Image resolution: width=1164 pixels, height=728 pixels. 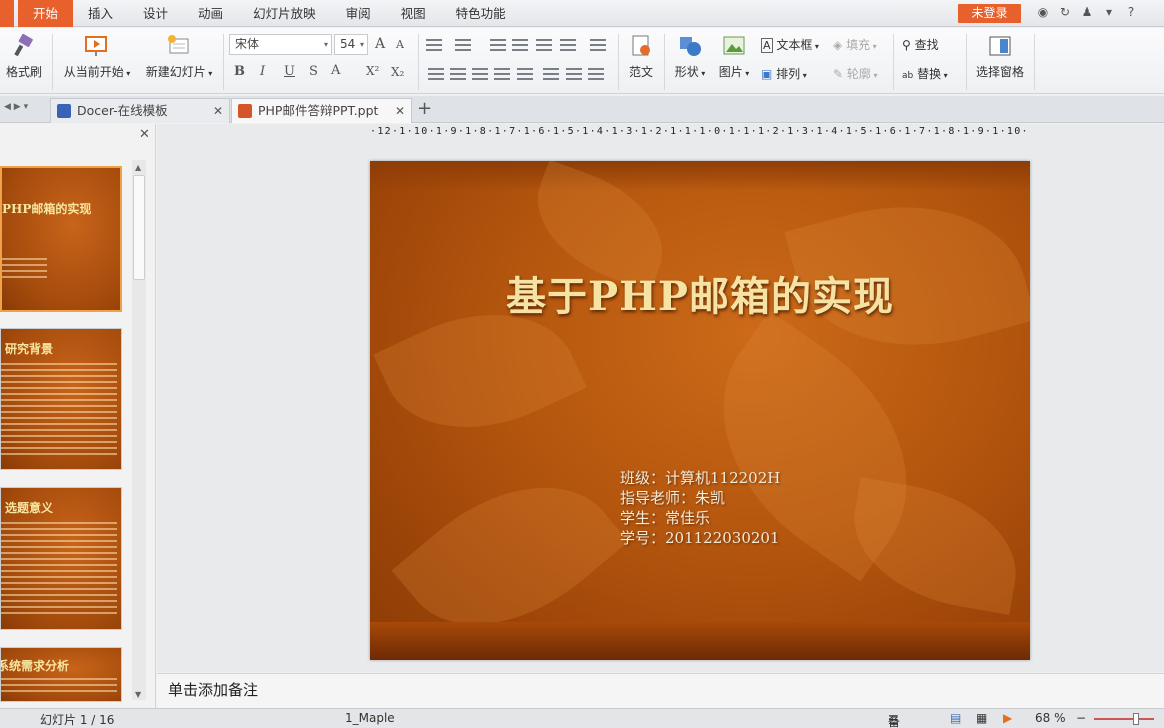 I want to click on replace-label: 替换, so click(x=929, y=74).